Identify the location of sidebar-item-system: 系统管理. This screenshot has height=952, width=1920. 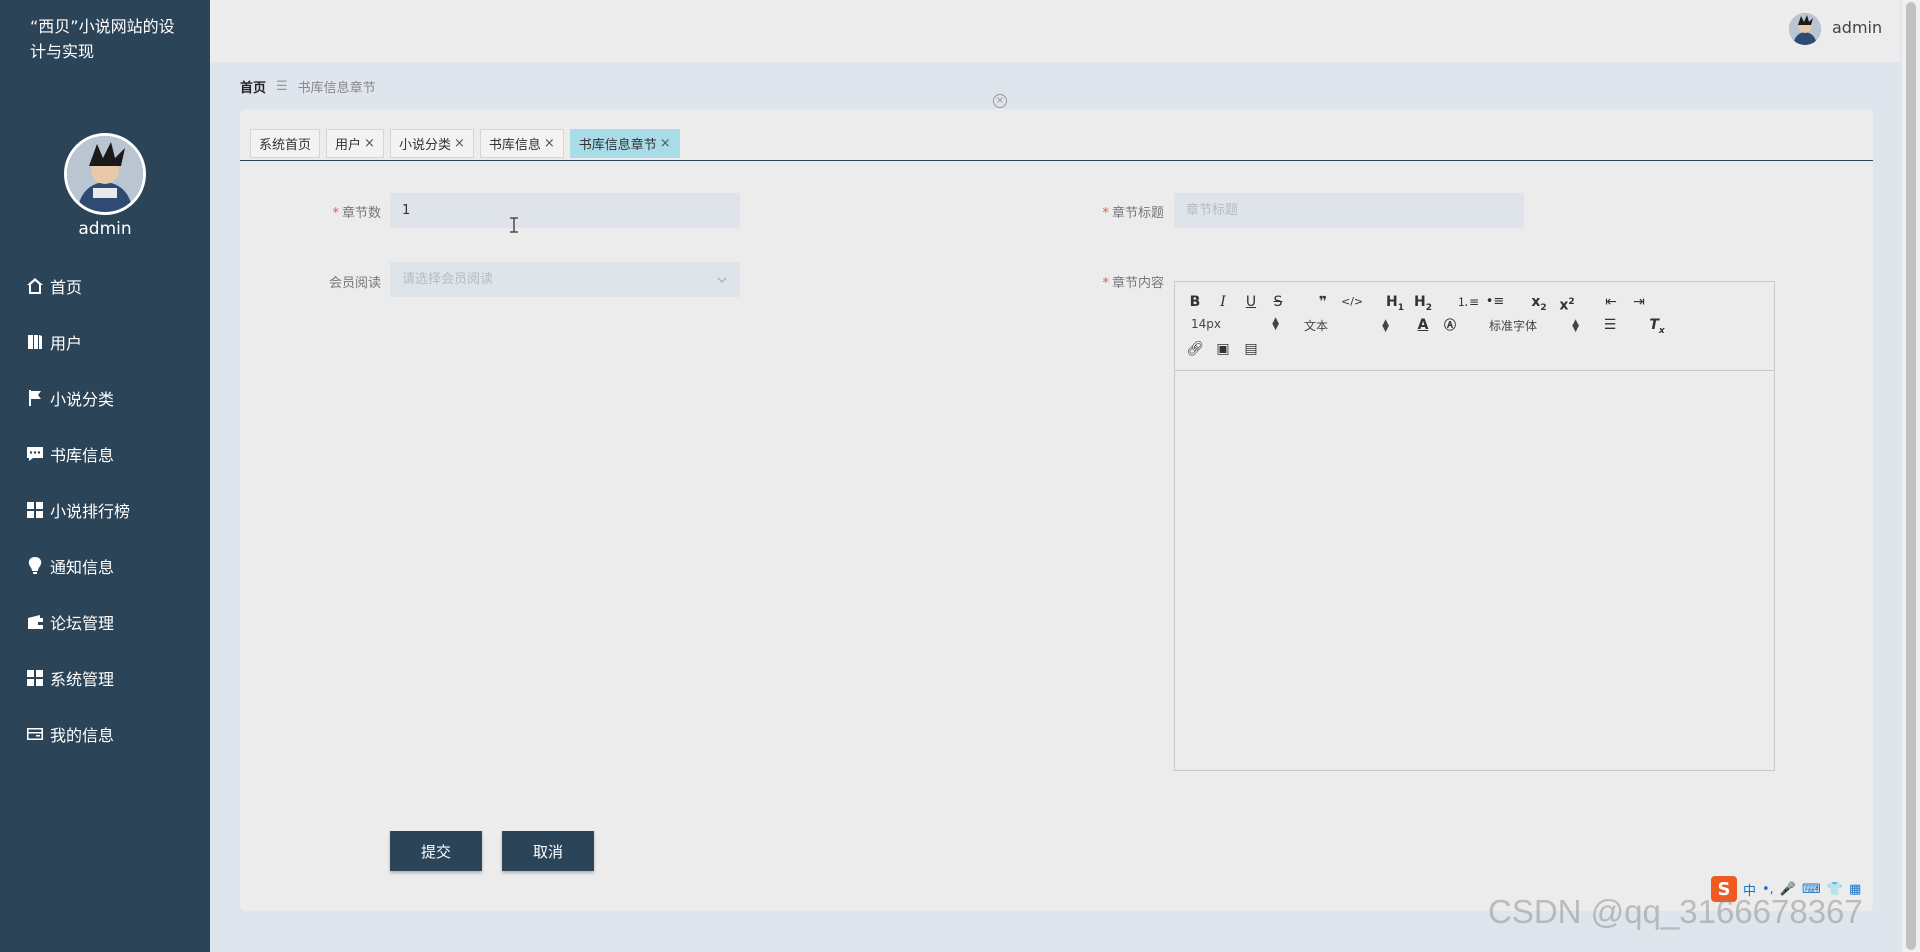
(105, 678).